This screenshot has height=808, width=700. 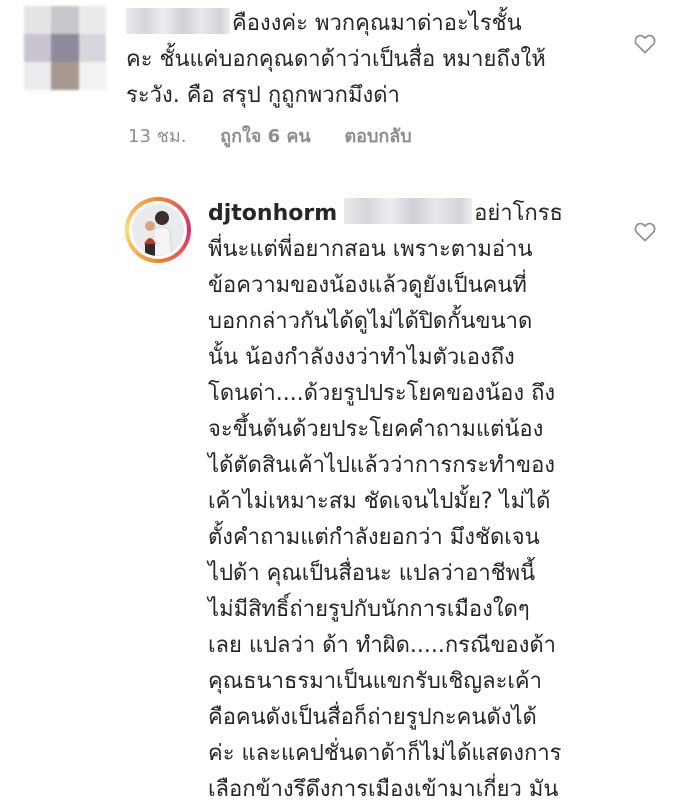 What do you see at coordinates (382, 393) in the screenshot?
I see `comment-2-line: โดนด่า....ด้วยรูปประโยคของน้อง ถึง` at bounding box center [382, 393].